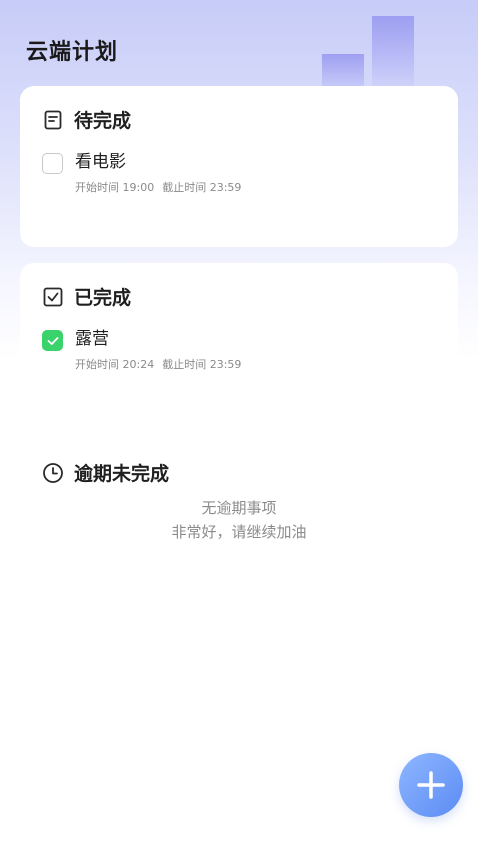 The image size is (478, 850). What do you see at coordinates (115, 187) in the screenshot?
I see `task-start-time: 开始时间 19:00` at bounding box center [115, 187].